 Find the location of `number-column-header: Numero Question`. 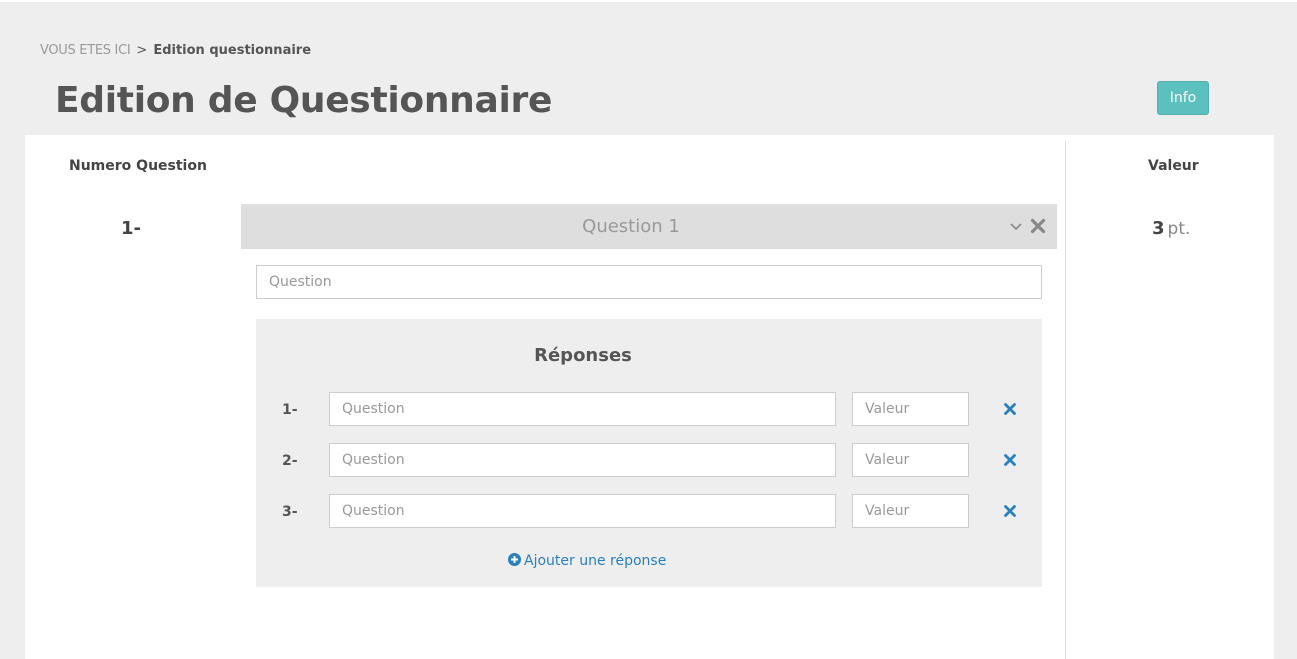

number-column-header: Numero Question is located at coordinates (138, 166).